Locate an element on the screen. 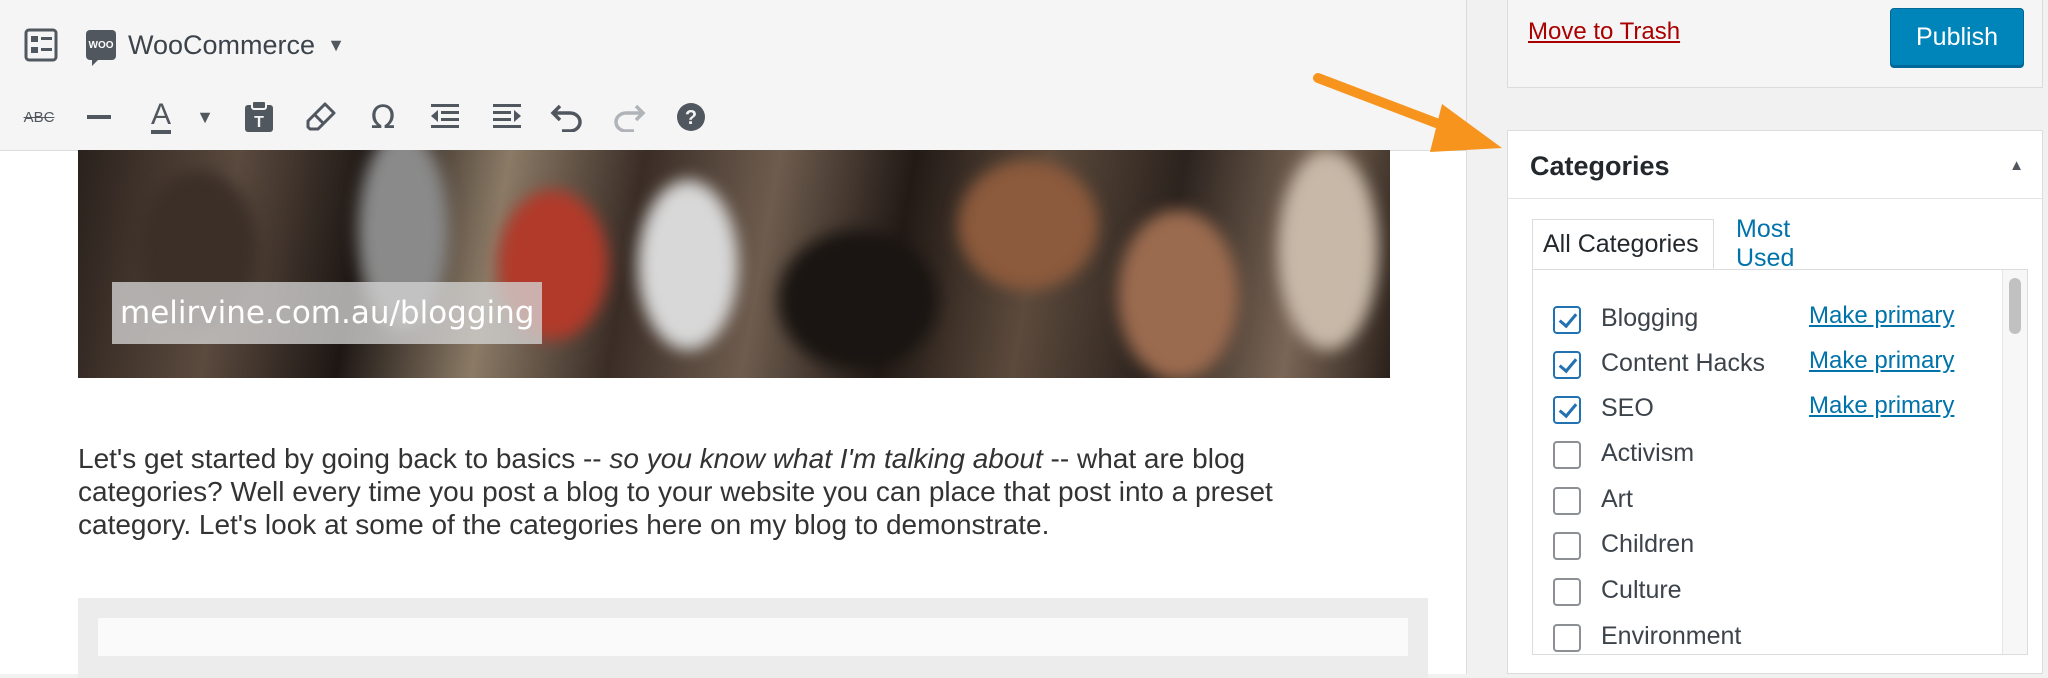 The image size is (2048, 678). collapse-toggle-icon: ▲ is located at coordinates (2016, 165).